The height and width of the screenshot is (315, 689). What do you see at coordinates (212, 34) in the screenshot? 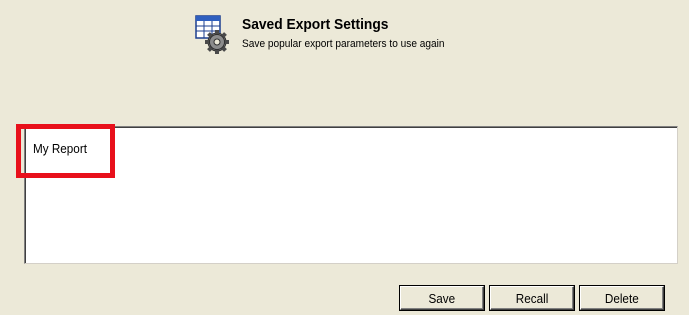
I see `table-gear-icon` at bounding box center [212, 34].